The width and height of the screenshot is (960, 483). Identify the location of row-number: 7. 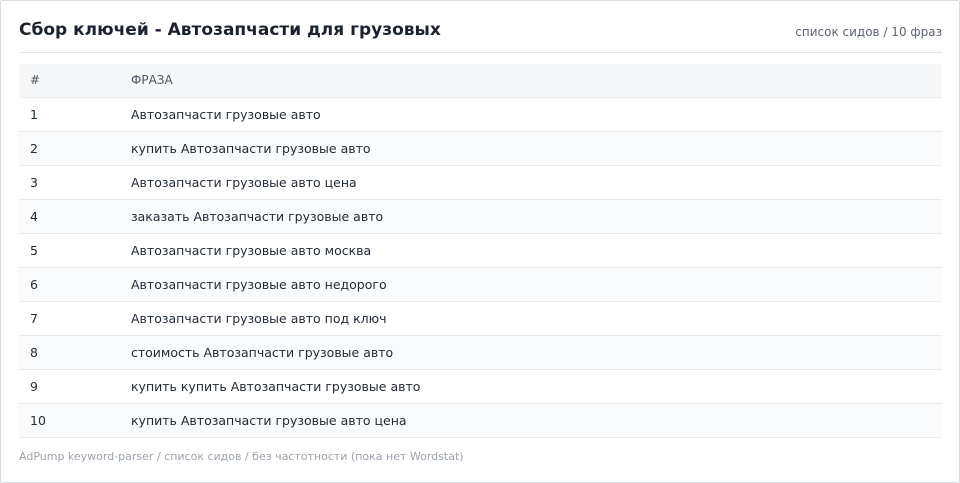
(34, 318).